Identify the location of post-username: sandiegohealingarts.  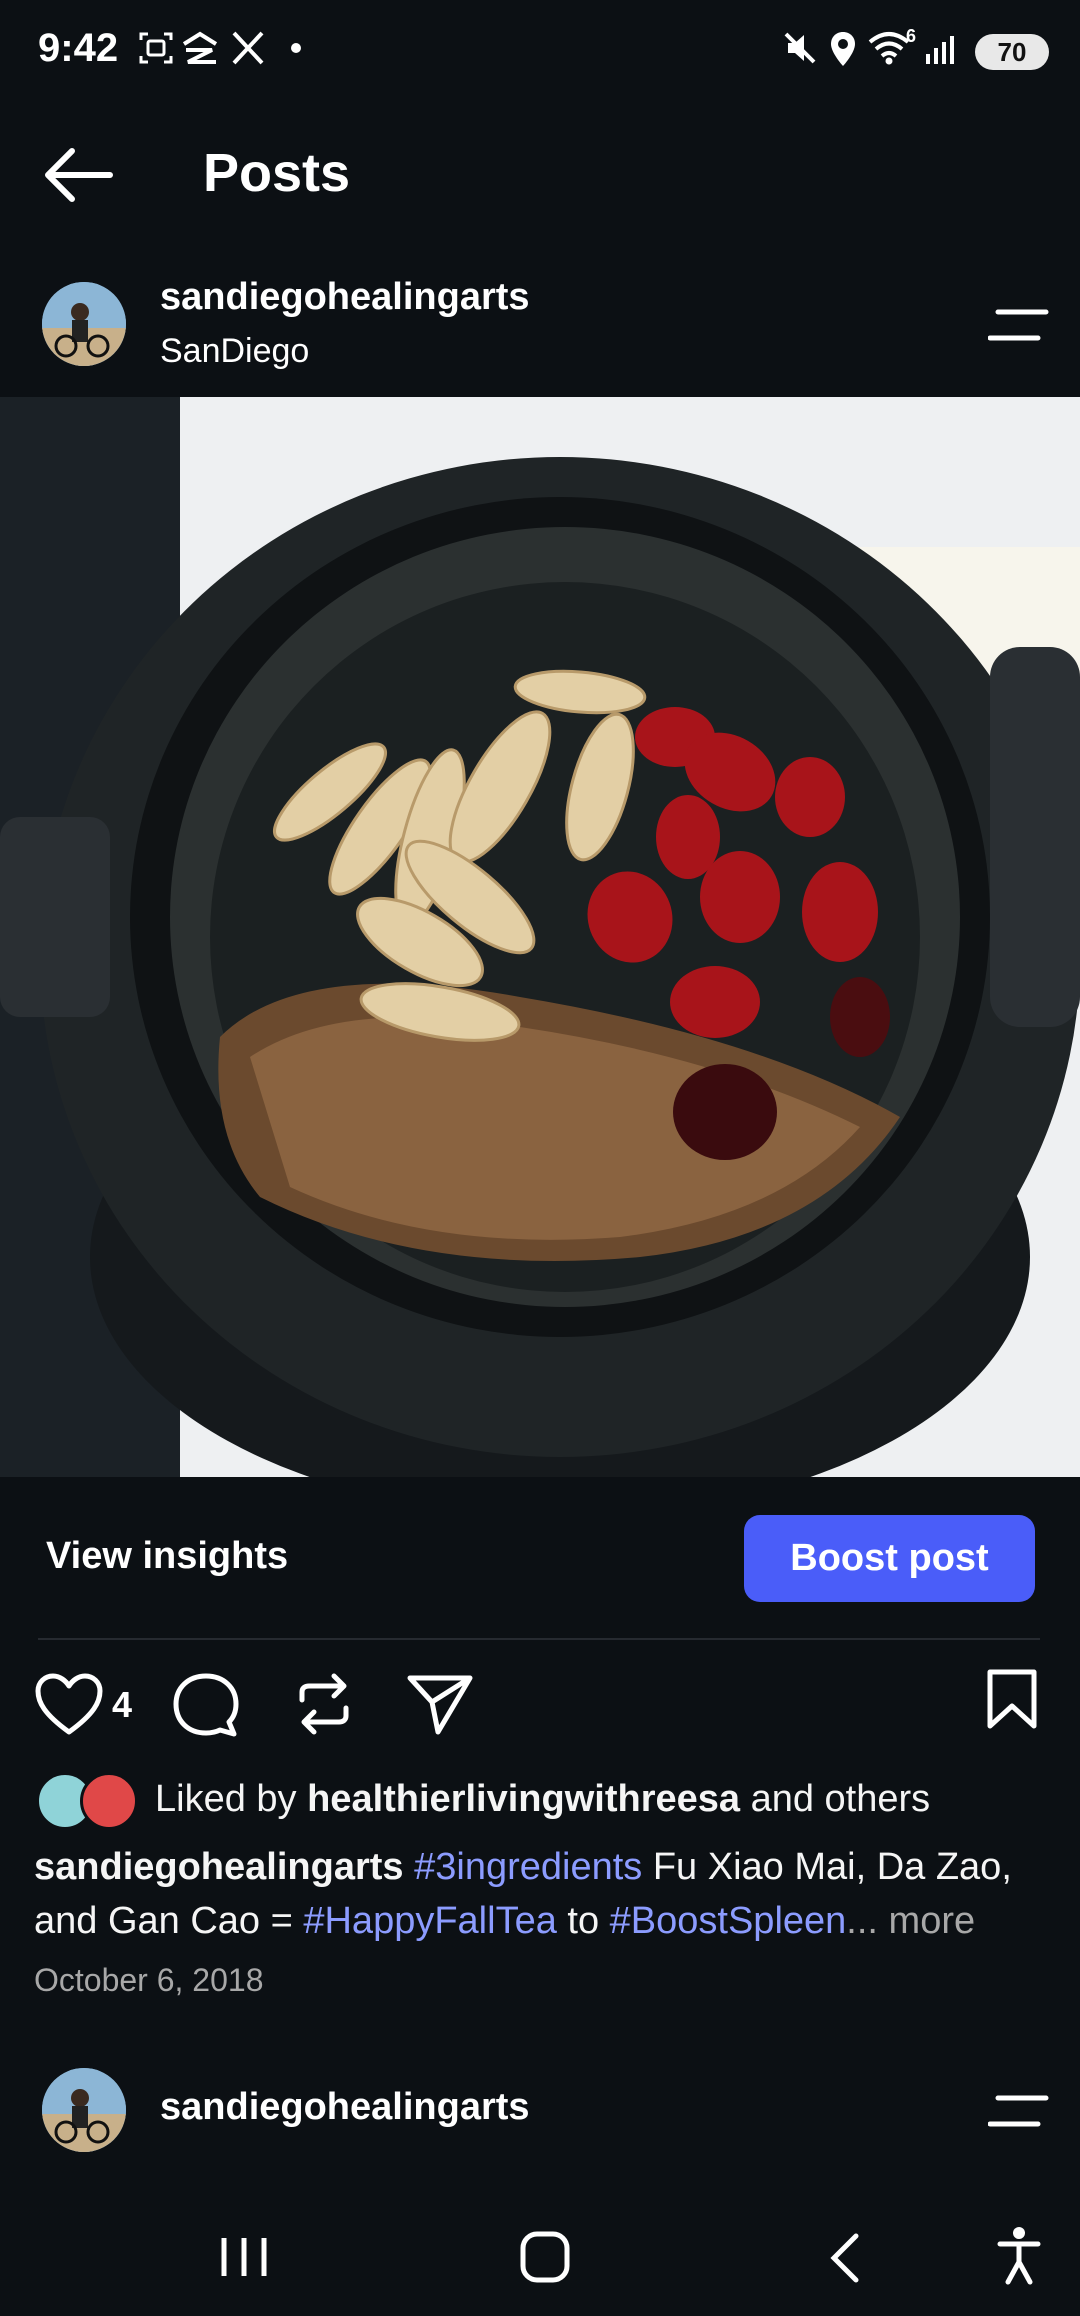
(345, 297).